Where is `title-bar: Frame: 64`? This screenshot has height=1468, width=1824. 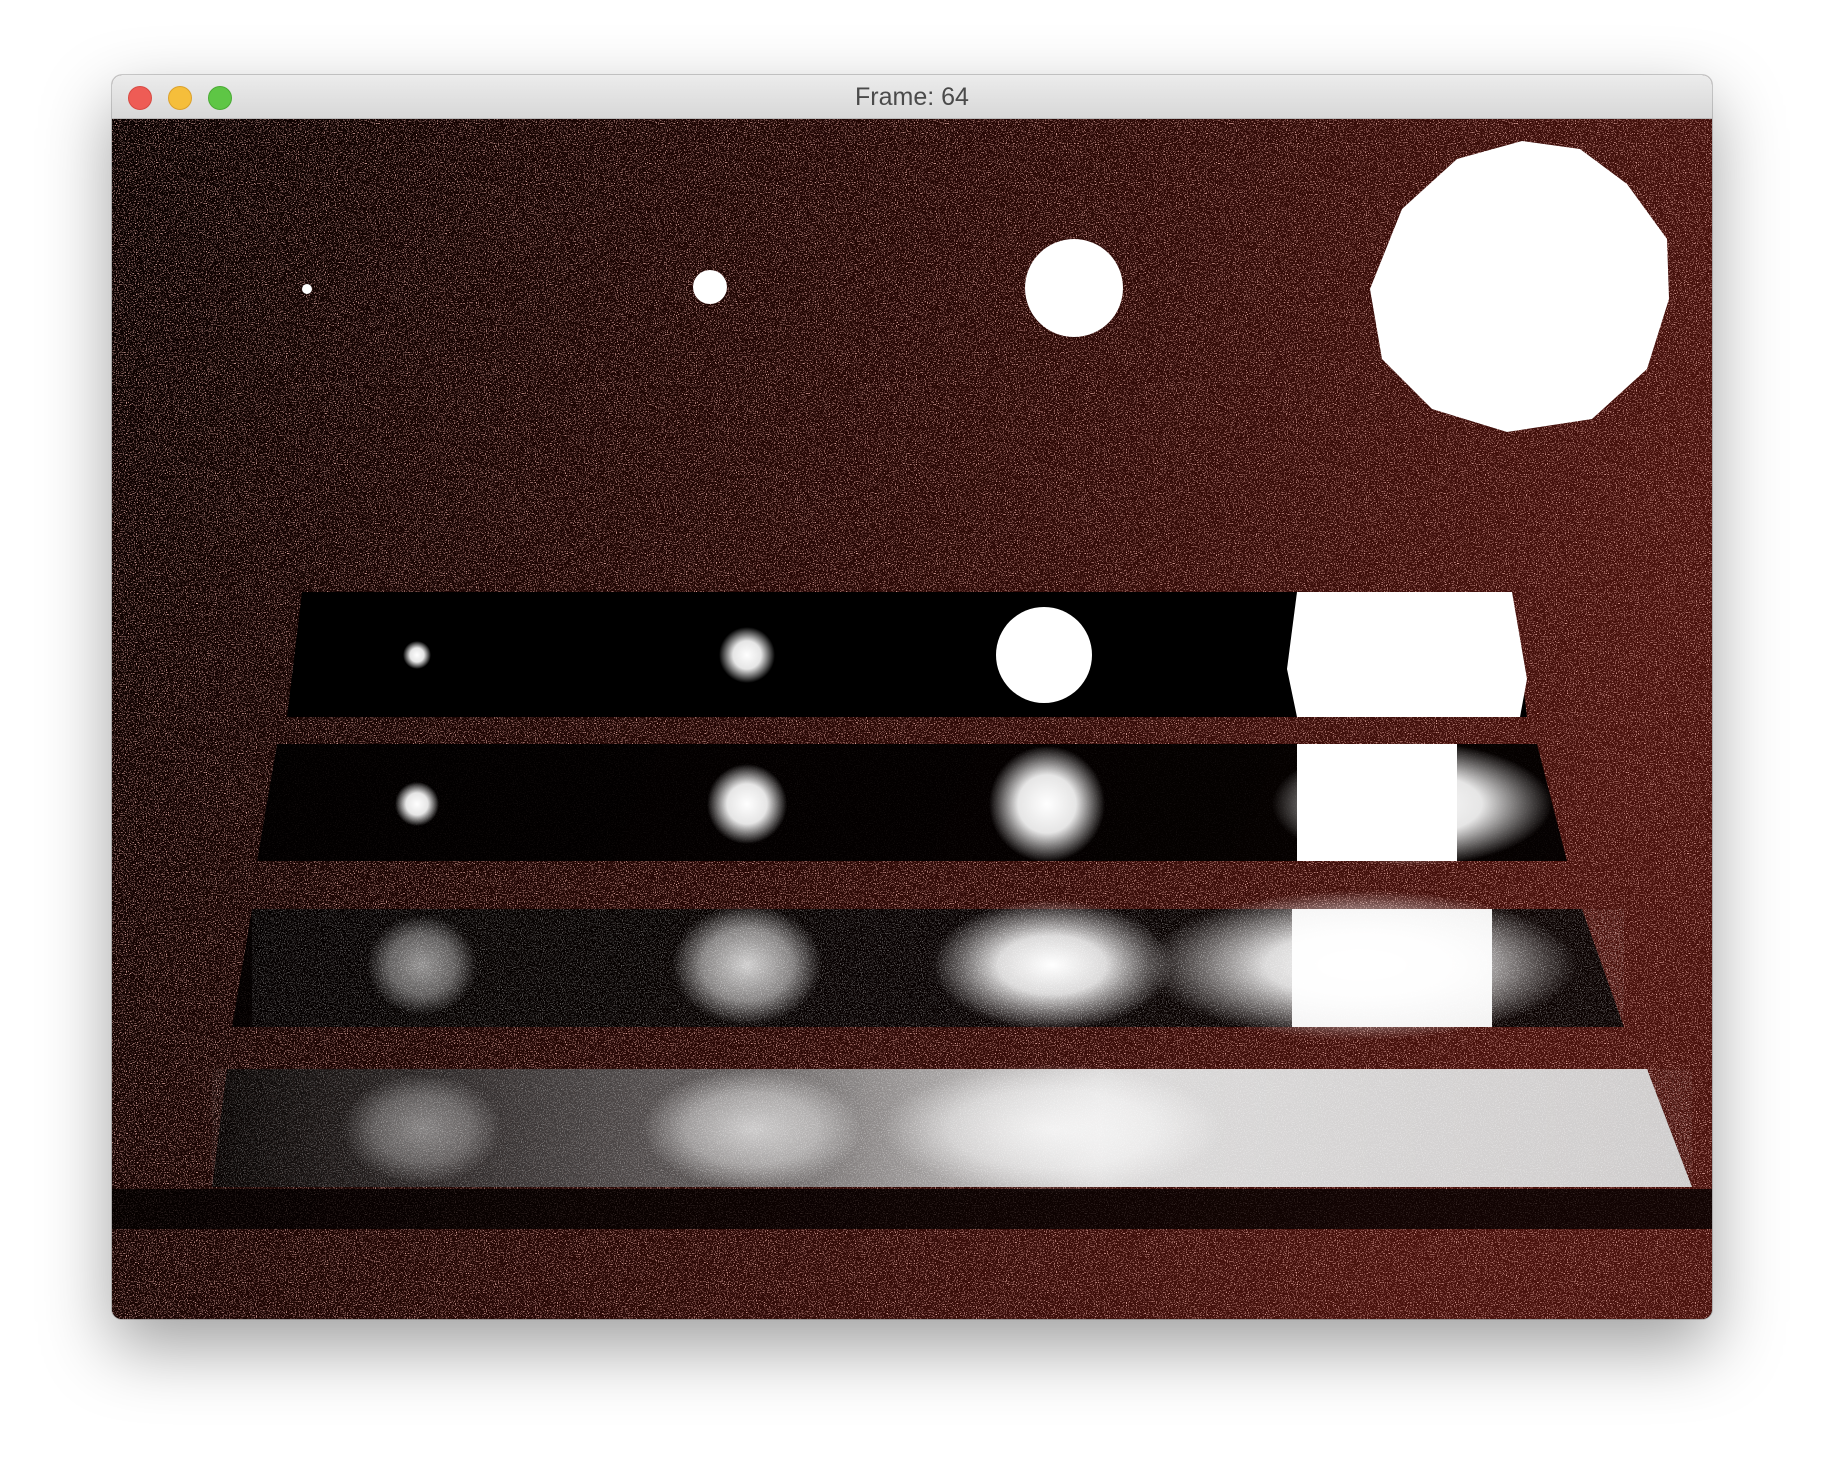
title-bar: Frame: 64 is located at coordinates (912, 97).